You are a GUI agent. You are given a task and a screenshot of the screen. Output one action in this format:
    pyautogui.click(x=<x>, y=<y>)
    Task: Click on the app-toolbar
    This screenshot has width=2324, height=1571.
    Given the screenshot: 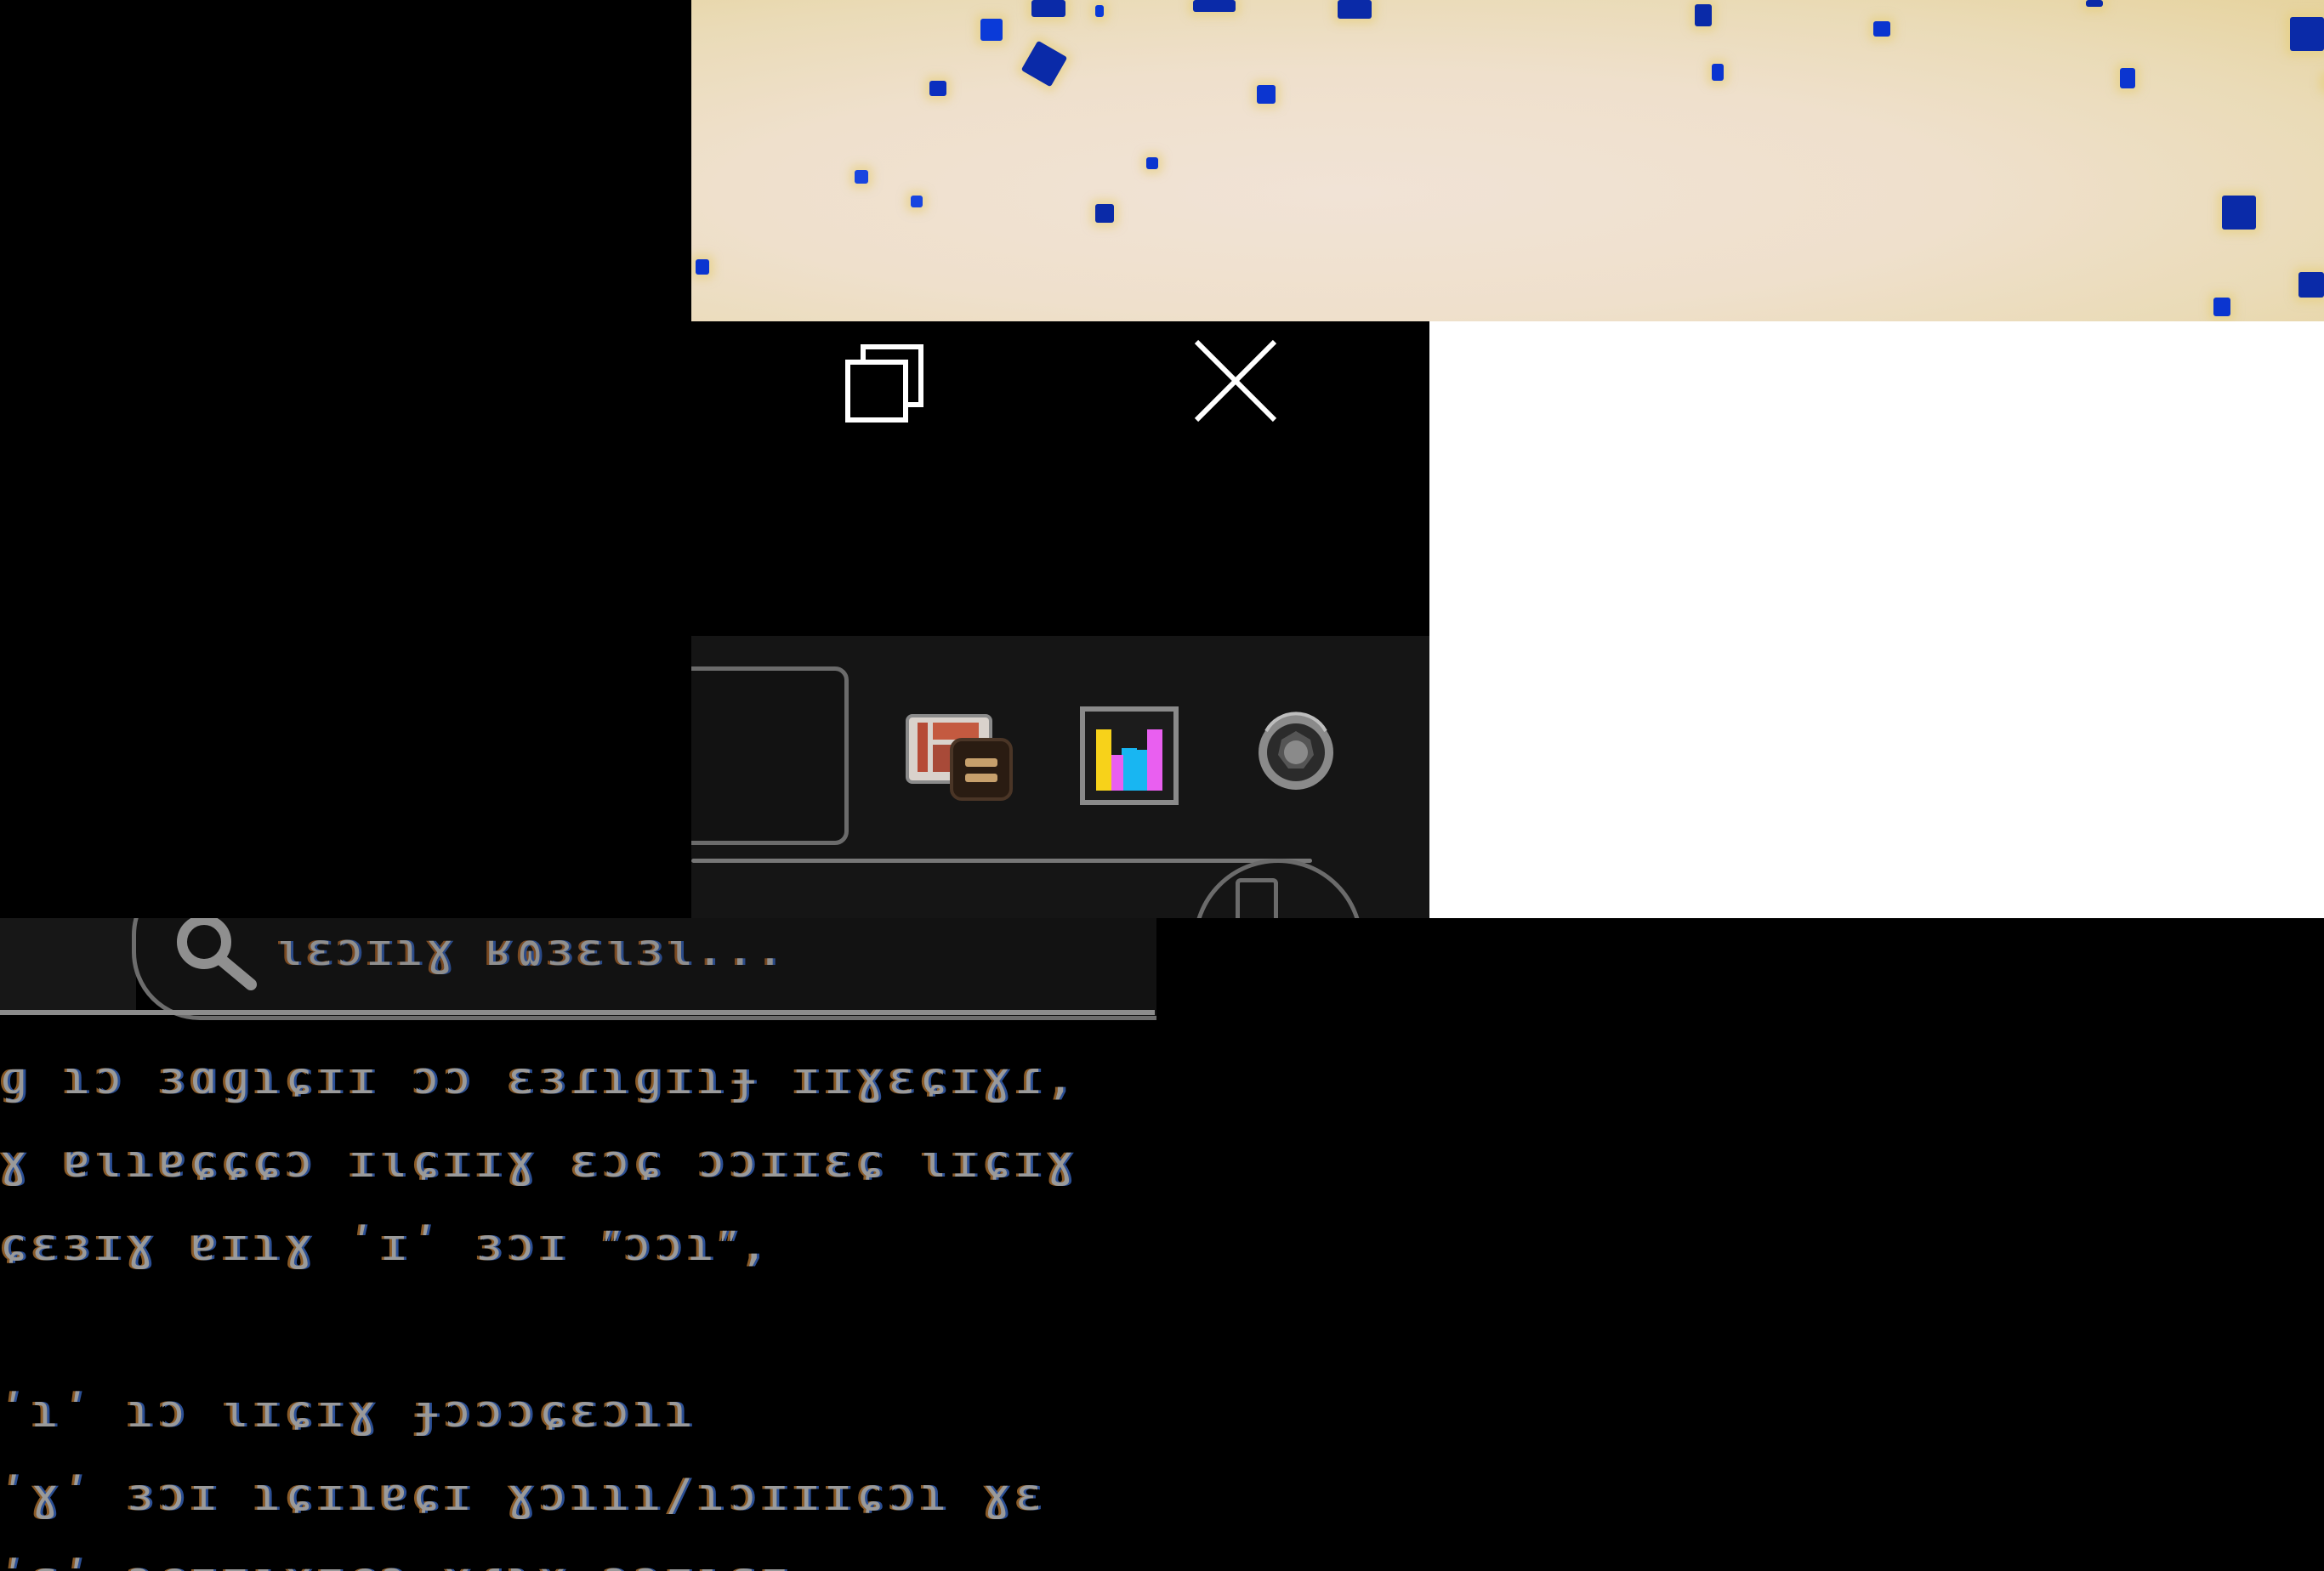 What is the action you would take?
    pyautogui.click(x=1060, y=777)
    